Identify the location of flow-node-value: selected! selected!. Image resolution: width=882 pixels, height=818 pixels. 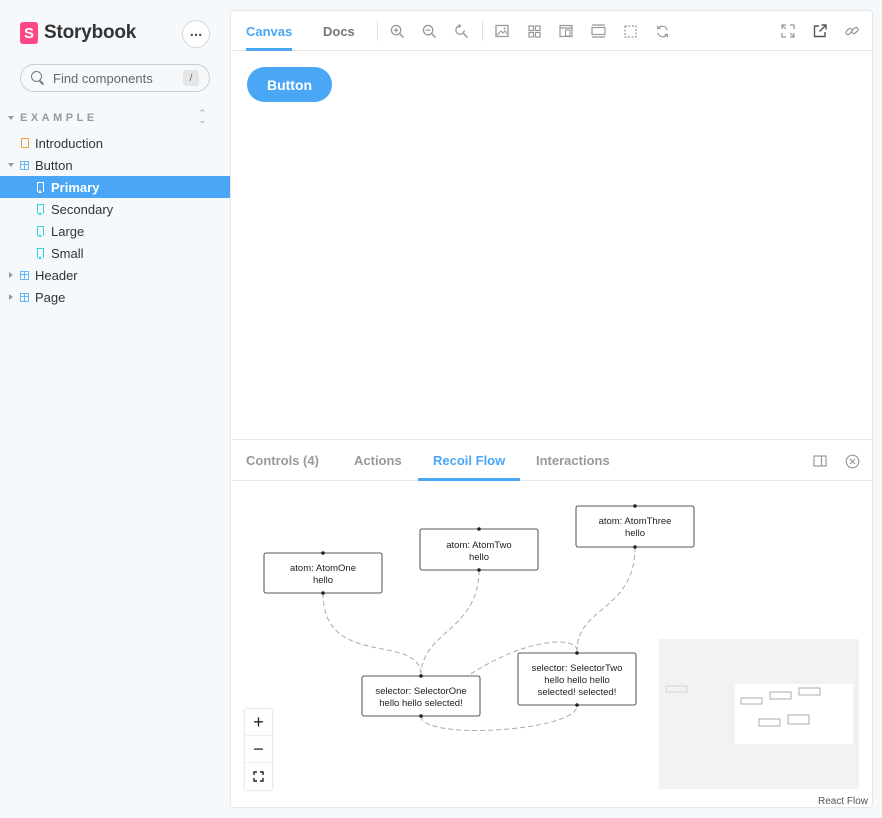
(577, 692).